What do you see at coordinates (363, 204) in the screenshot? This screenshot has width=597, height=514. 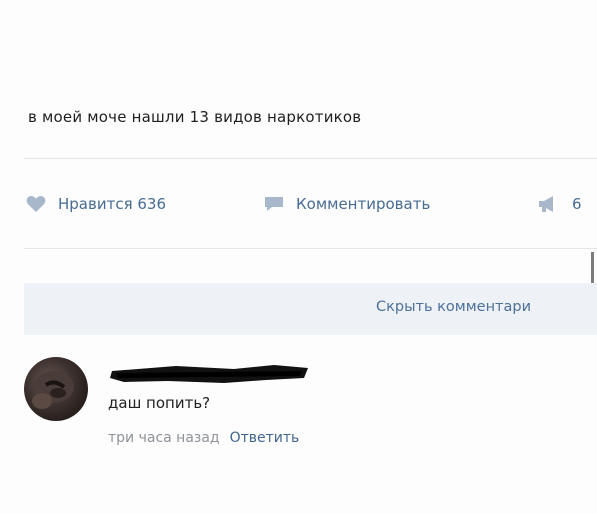 I see `comment-label: Комментировать` at bounding box center [363, 204].